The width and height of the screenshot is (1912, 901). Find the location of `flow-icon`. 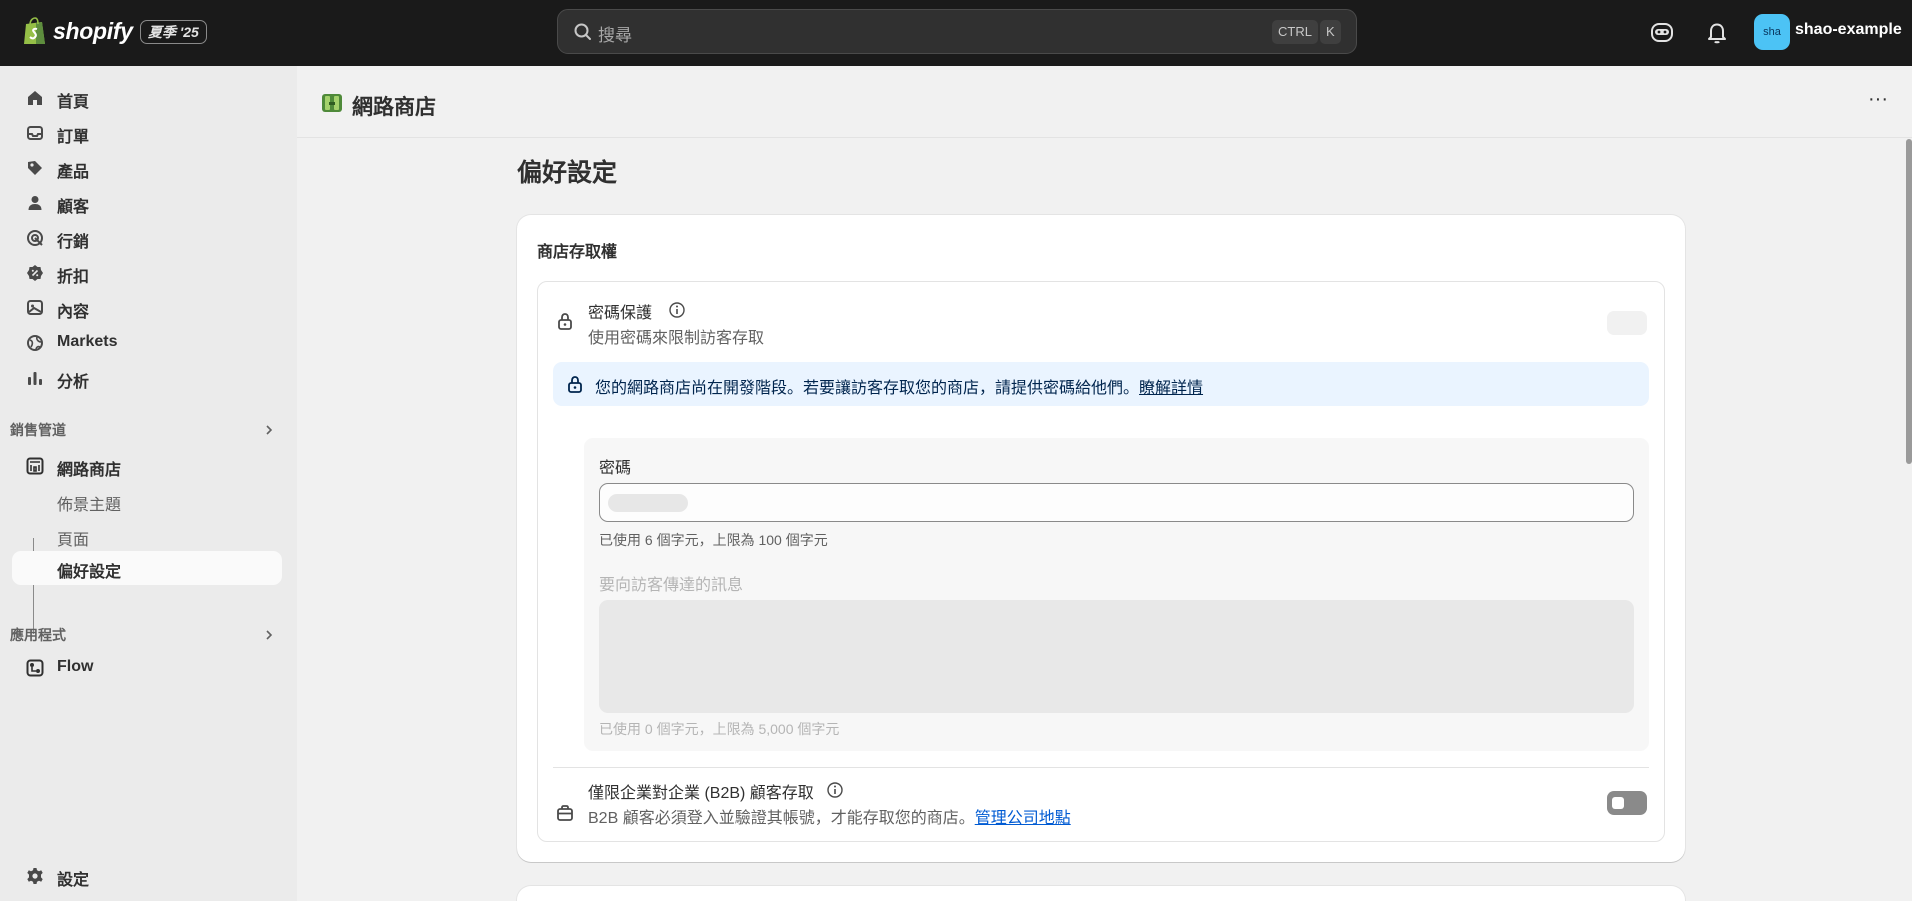

flow-icon is located at coordinates (35, 668).